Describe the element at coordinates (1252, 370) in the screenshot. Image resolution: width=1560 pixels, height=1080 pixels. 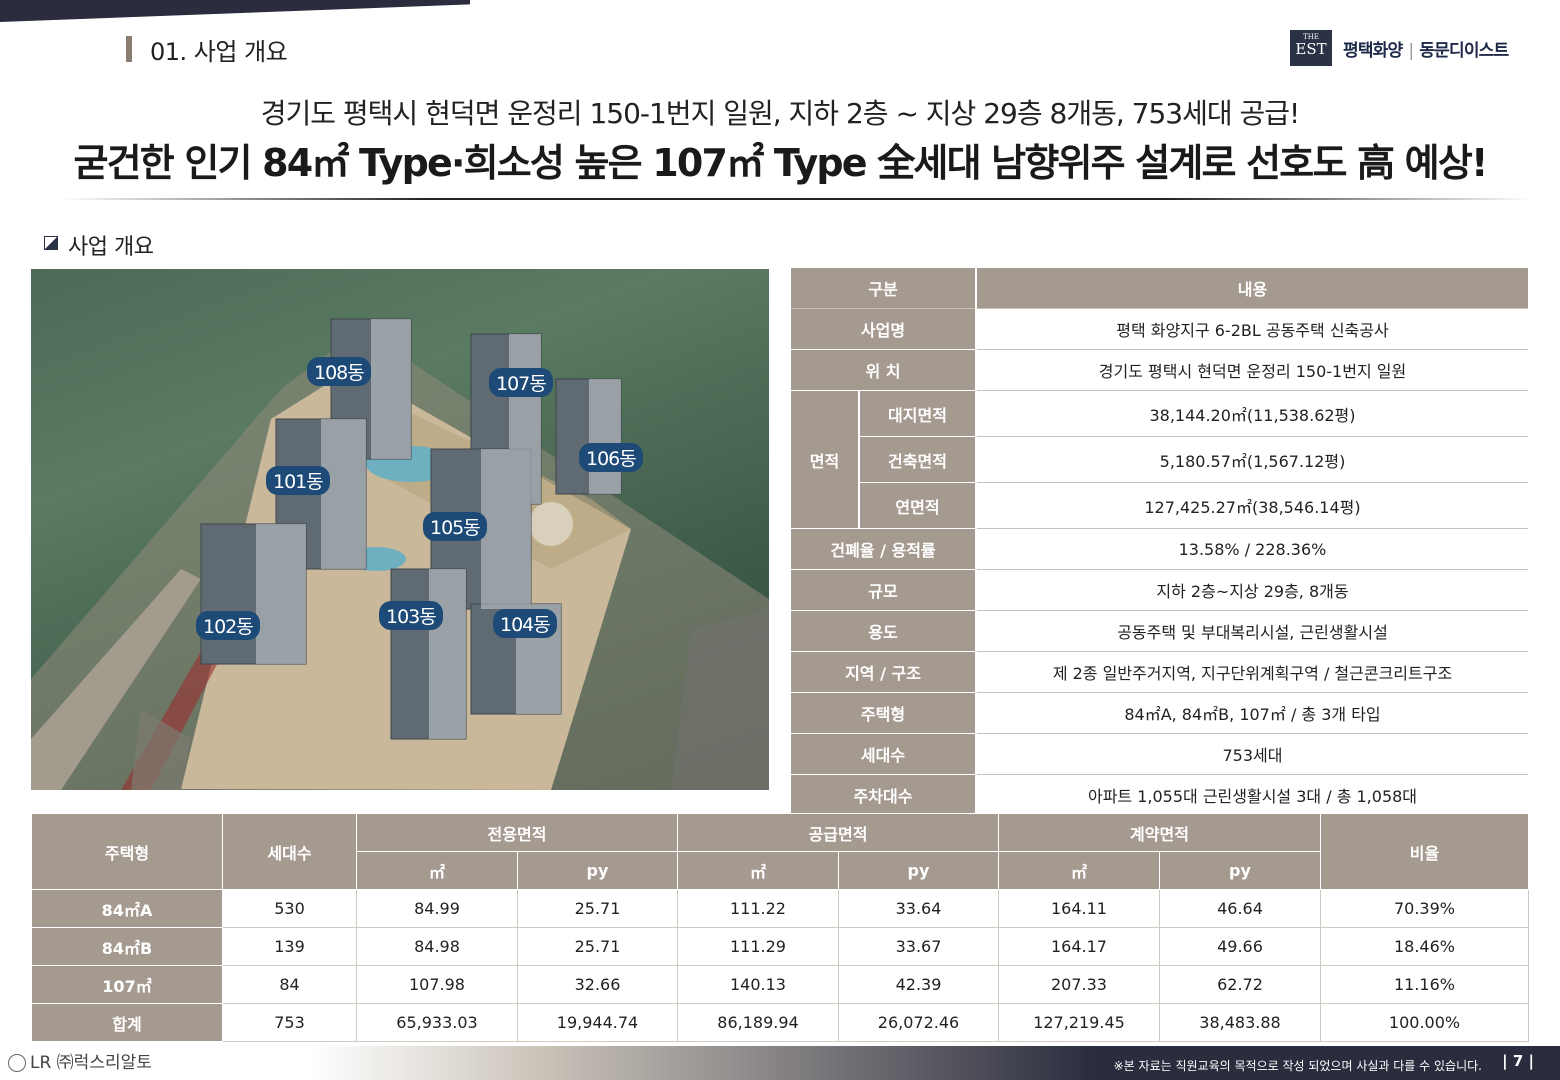
I see `row-value: 경기도 평택시 현덕면 운정리 150-1번지 일원` at that location.